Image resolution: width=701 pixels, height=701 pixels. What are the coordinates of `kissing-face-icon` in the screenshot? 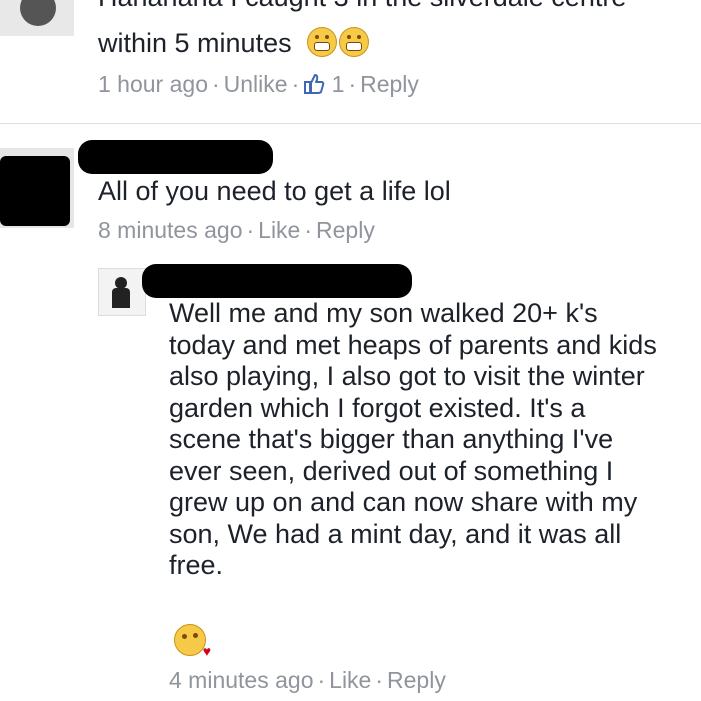 It's located at (192, 641).